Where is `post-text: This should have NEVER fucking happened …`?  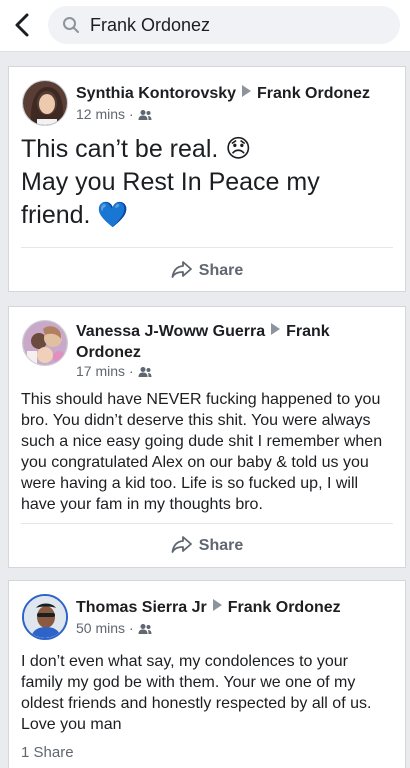 post-text: This should have NEVER fucking happened … is located at coordinates (208, 452).